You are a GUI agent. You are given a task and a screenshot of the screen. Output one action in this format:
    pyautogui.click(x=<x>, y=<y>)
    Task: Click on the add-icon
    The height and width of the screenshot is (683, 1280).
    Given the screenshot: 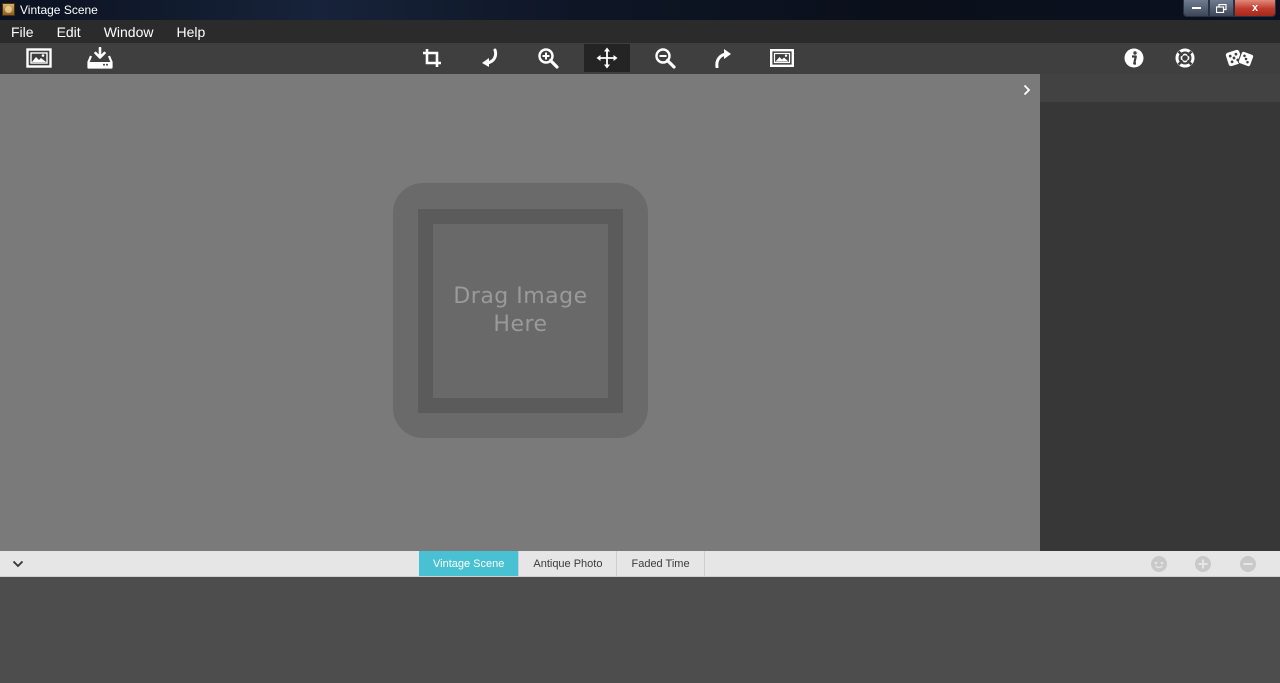 What is the action you would take?
    pyautogui.click(x=1203, y=564)
    